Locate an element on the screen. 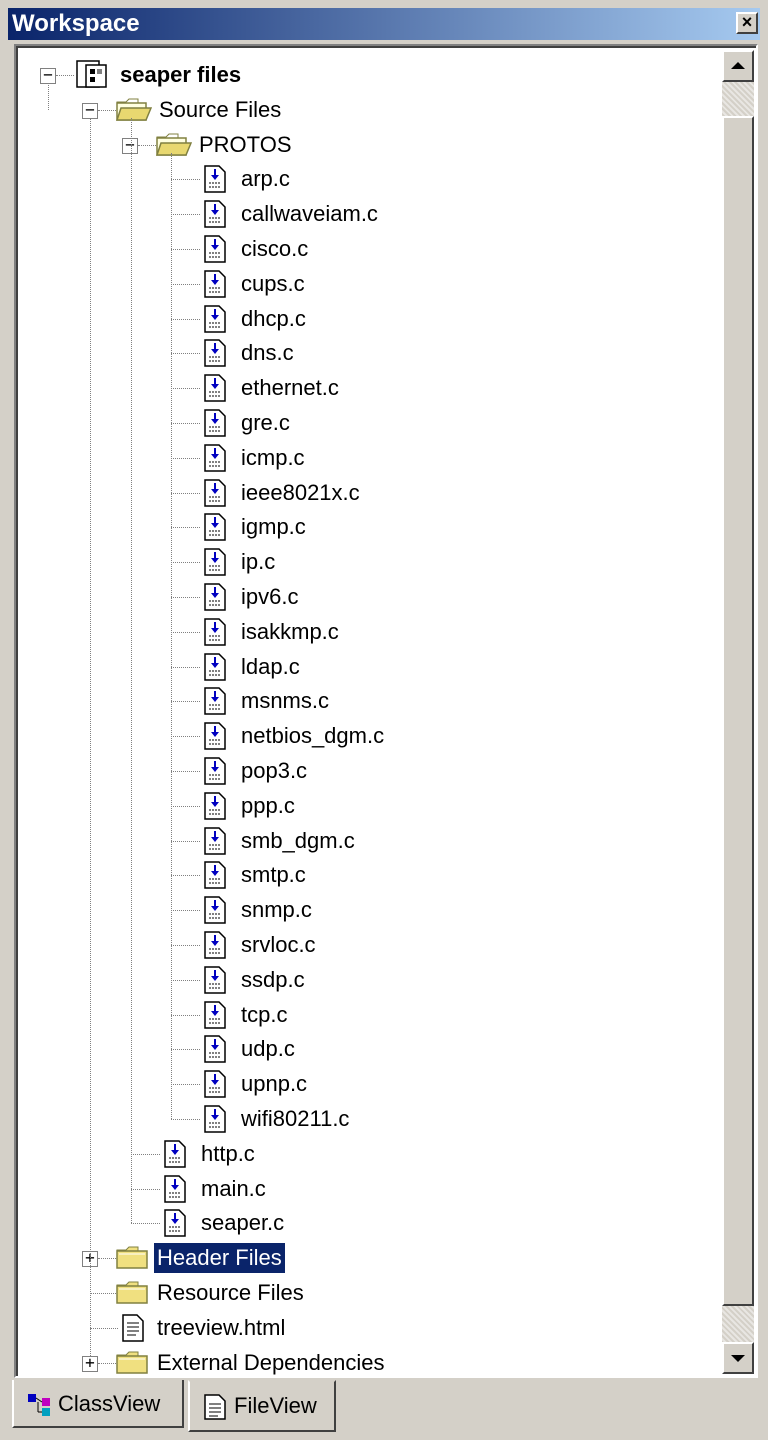 The height and width of the screenshot is (1440, 768). scroll-down-button is located at coordinates (738, 1358).